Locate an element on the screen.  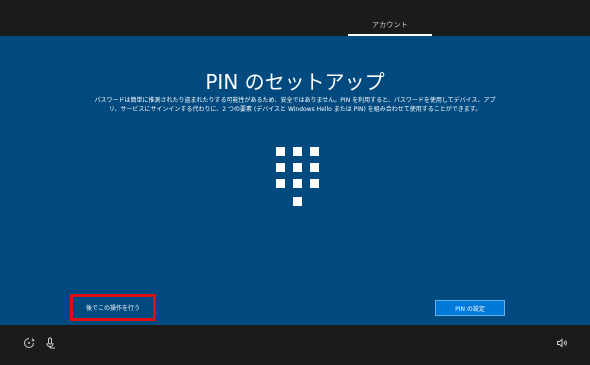
microphone-icon is located at coordinates (51, 341).